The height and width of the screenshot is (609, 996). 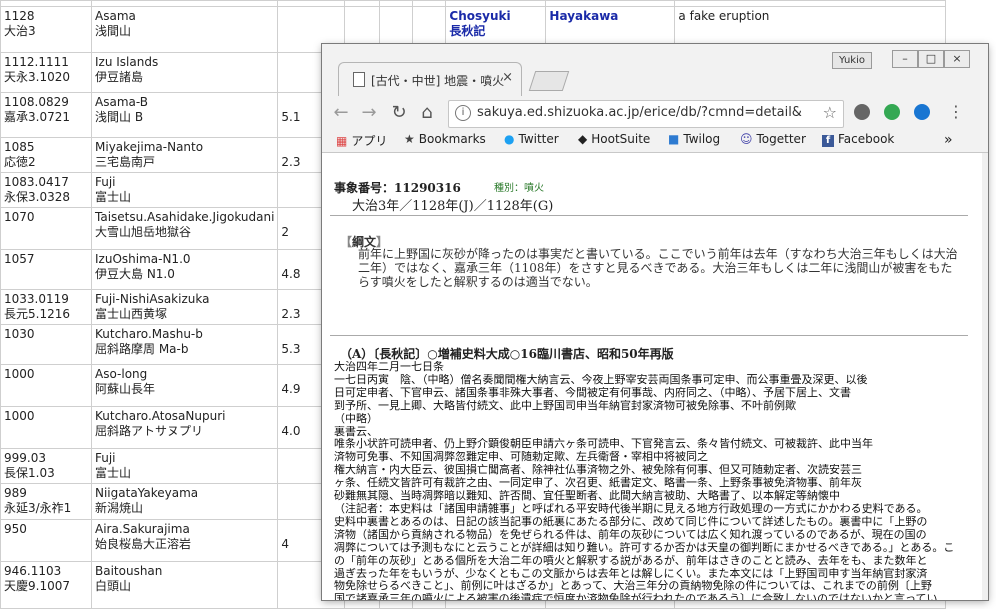 What do you see at coordinates (956, 111) in the screenshot?
I see `menu-kebab-icon: ⋮` at bounding box center [956, 111].